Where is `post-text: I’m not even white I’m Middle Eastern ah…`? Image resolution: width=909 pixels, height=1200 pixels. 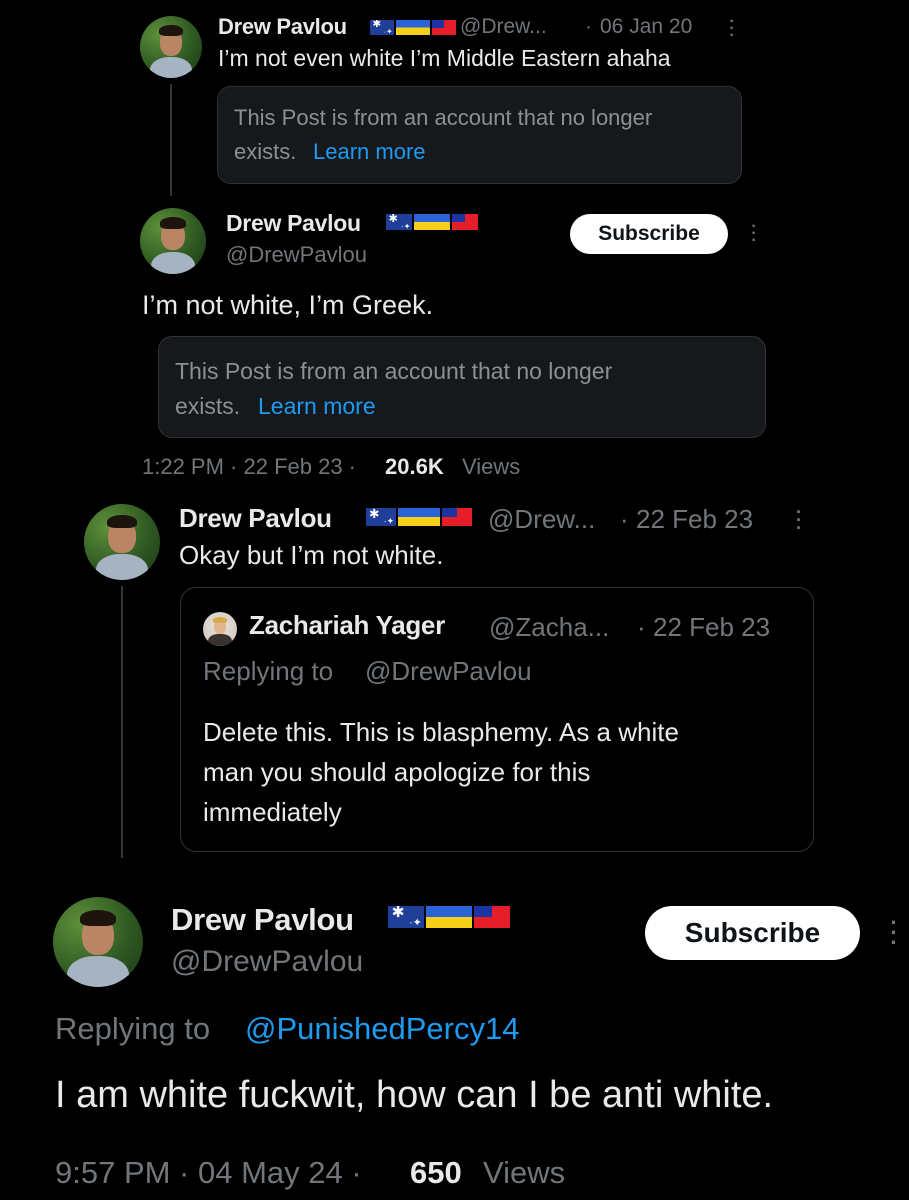
post-text: I’m not even white I’m Middle Eastern ah… is located at coordinates (444, 58).